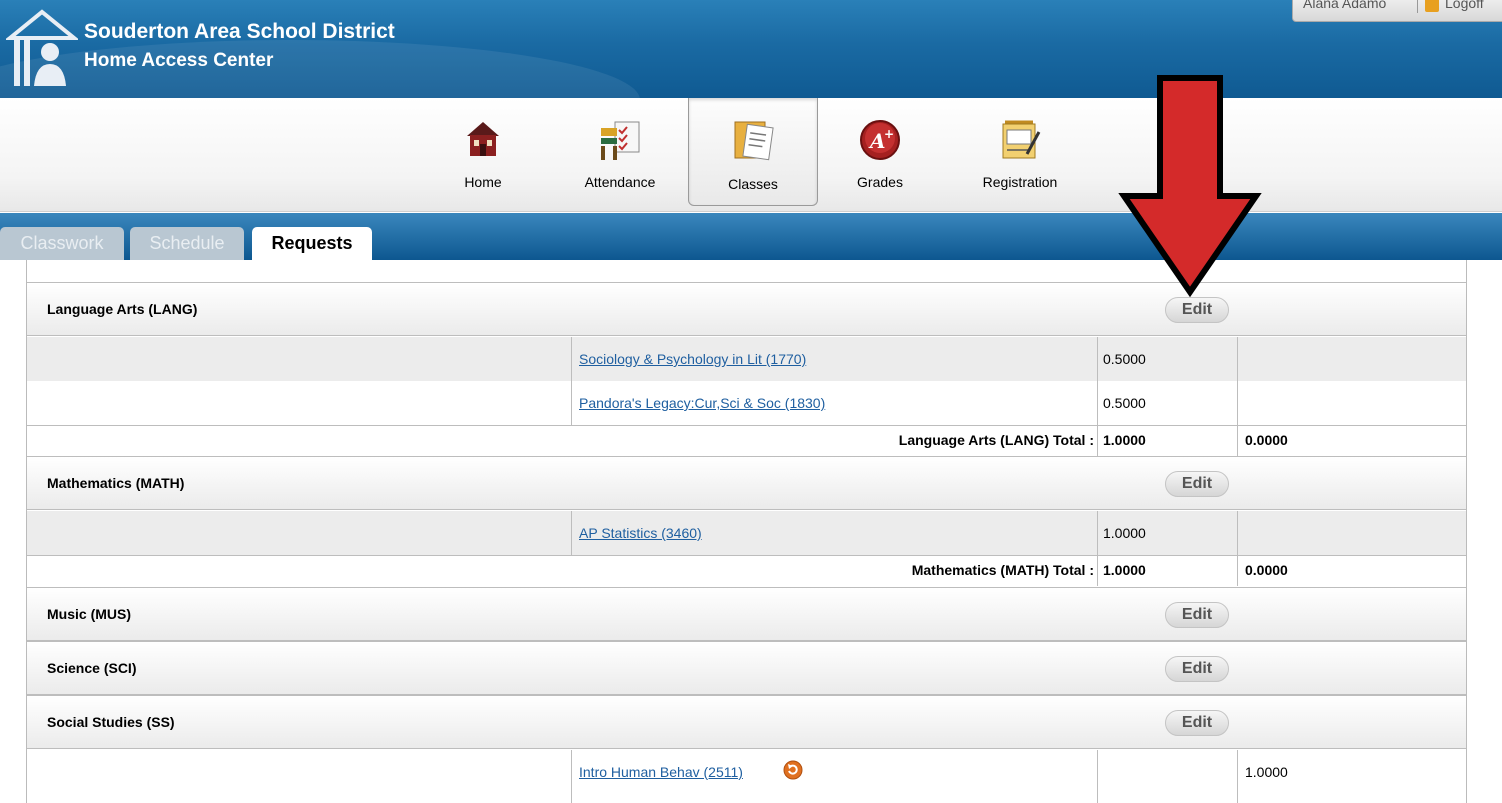  Describe the element at coordinates (1266, 772) in the screenshot. I see `alt-credits-value: 1.0000` at that location.